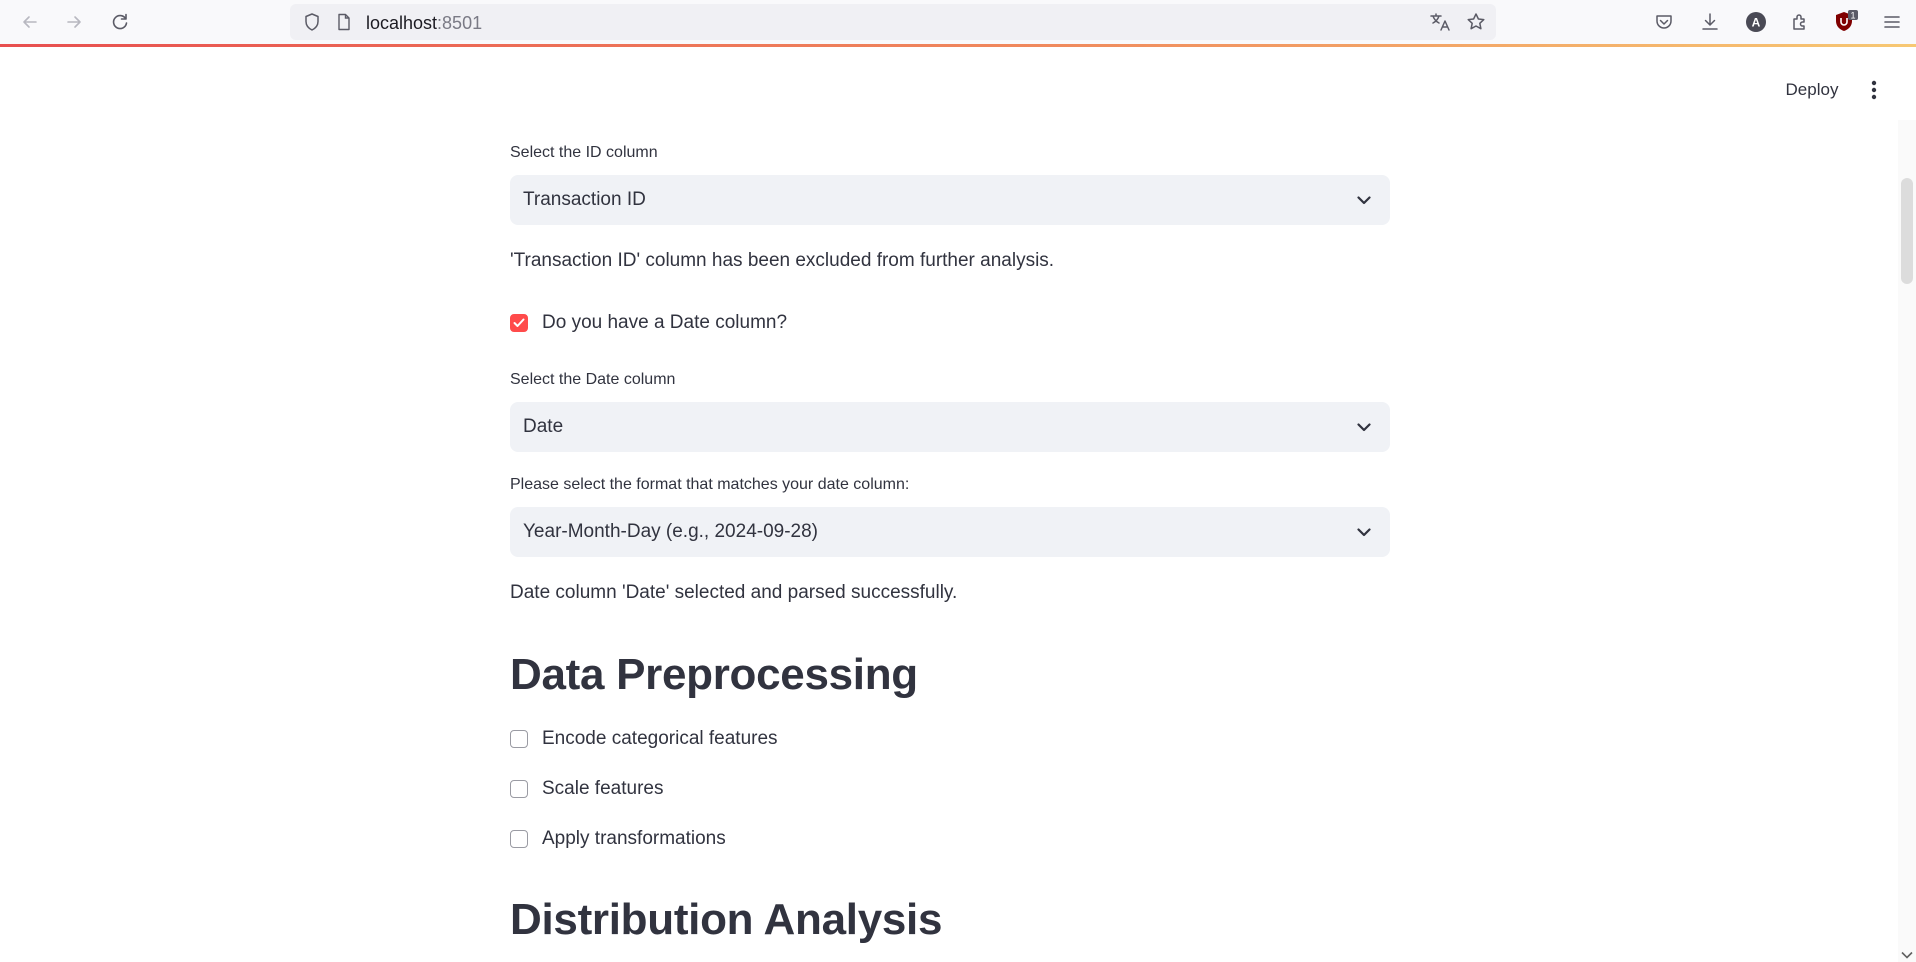  I want to click on account-avatar-icon: A, so click(1756, 22).